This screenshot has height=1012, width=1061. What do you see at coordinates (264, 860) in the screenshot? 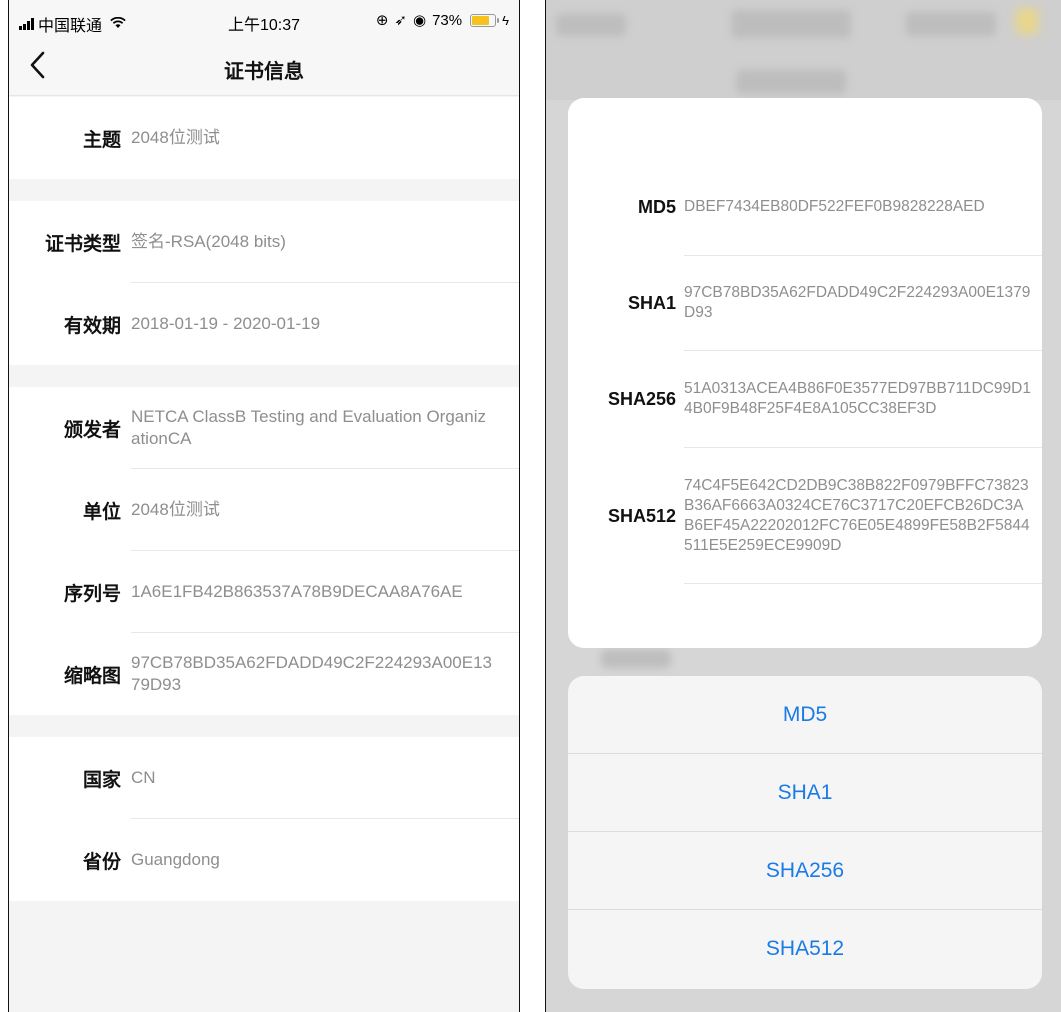
I see `info-row: 省份 Guangdong` at bounding box center [264, 860].